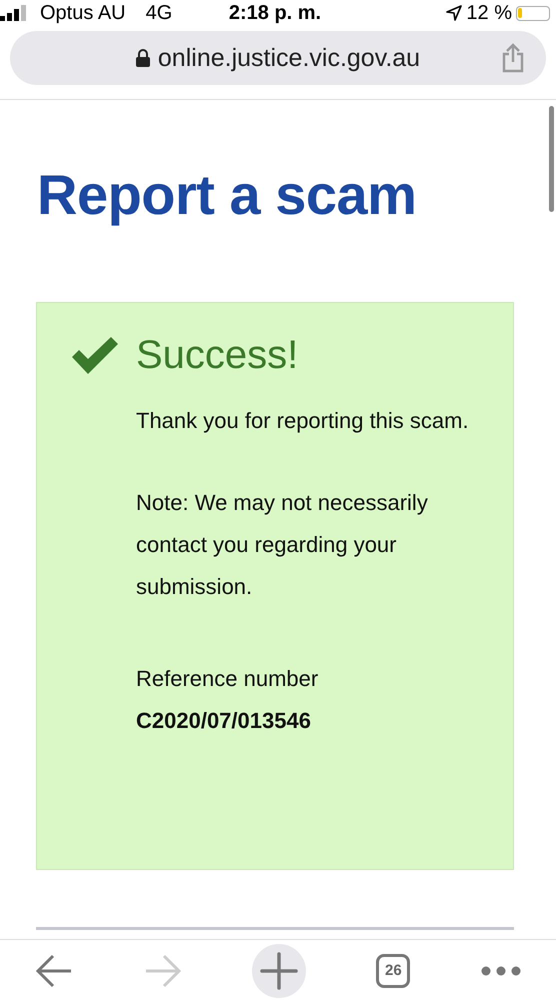 Image resolution: width=556 pixels, height=1000 pixels. I want to click on checkmark-icon, so click(95, 355).